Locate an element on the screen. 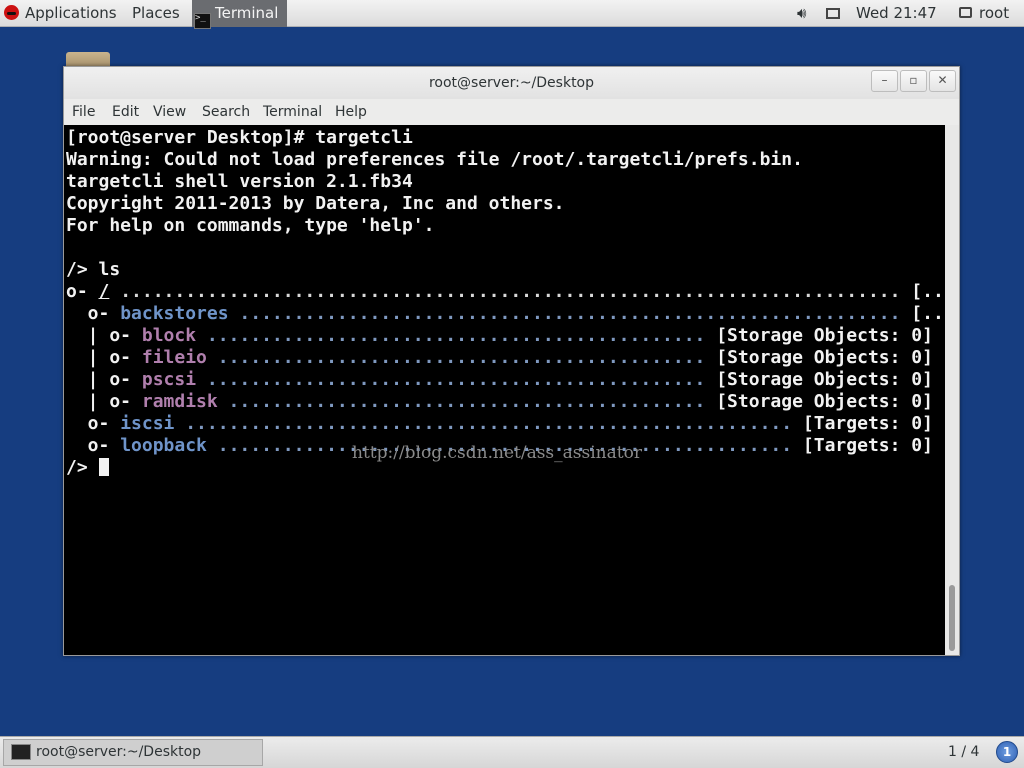  menubar: File Edit View Search Terminal Help is located at coordinates (511, 112).